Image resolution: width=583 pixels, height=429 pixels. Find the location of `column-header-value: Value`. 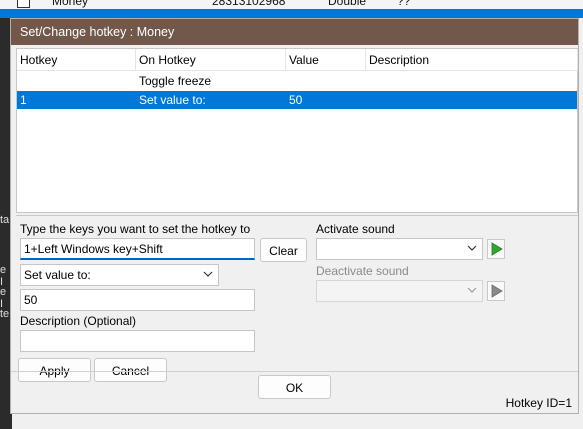

column-header-value: Value is located at coordinates (326, 60).